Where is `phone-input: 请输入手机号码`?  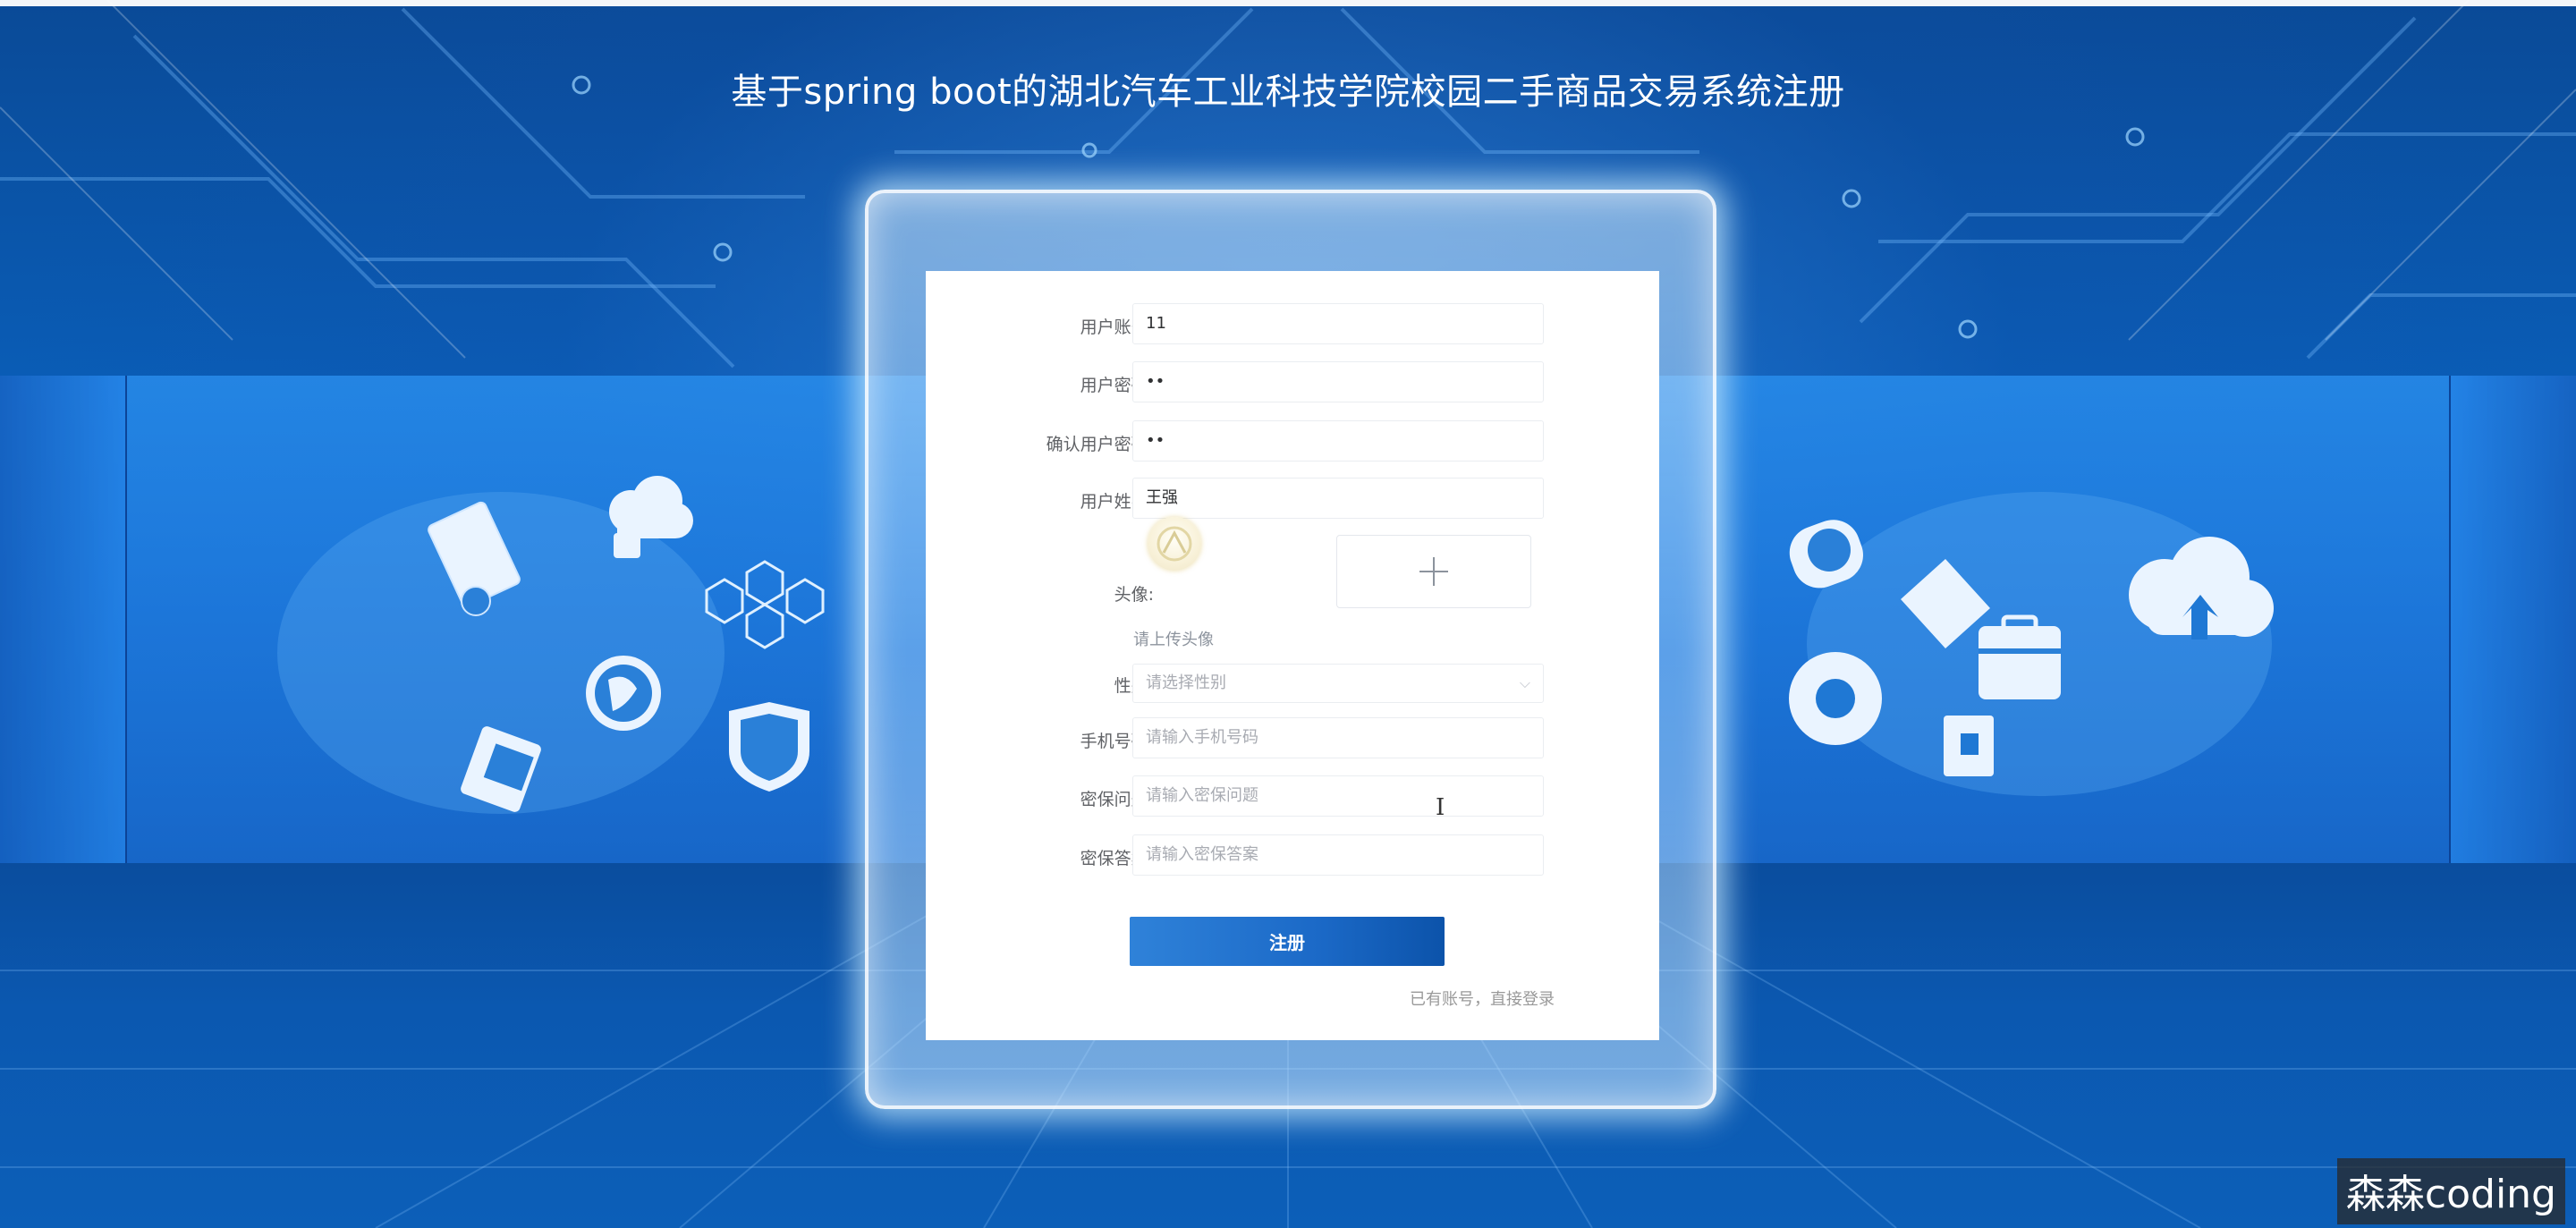
phone-input: 请输入手机号码 is located at coordinates (1338, 737).